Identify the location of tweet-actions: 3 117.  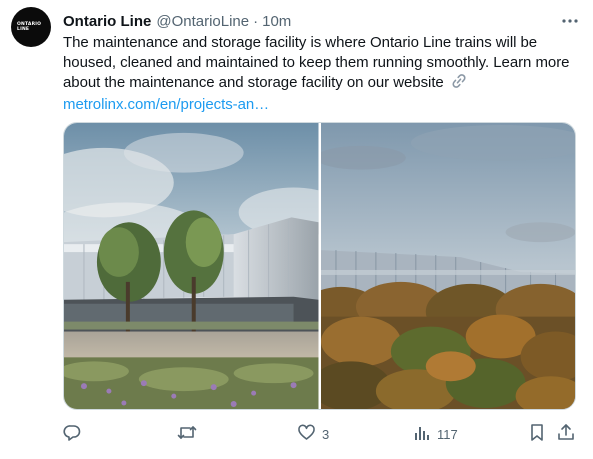
(321, 434).